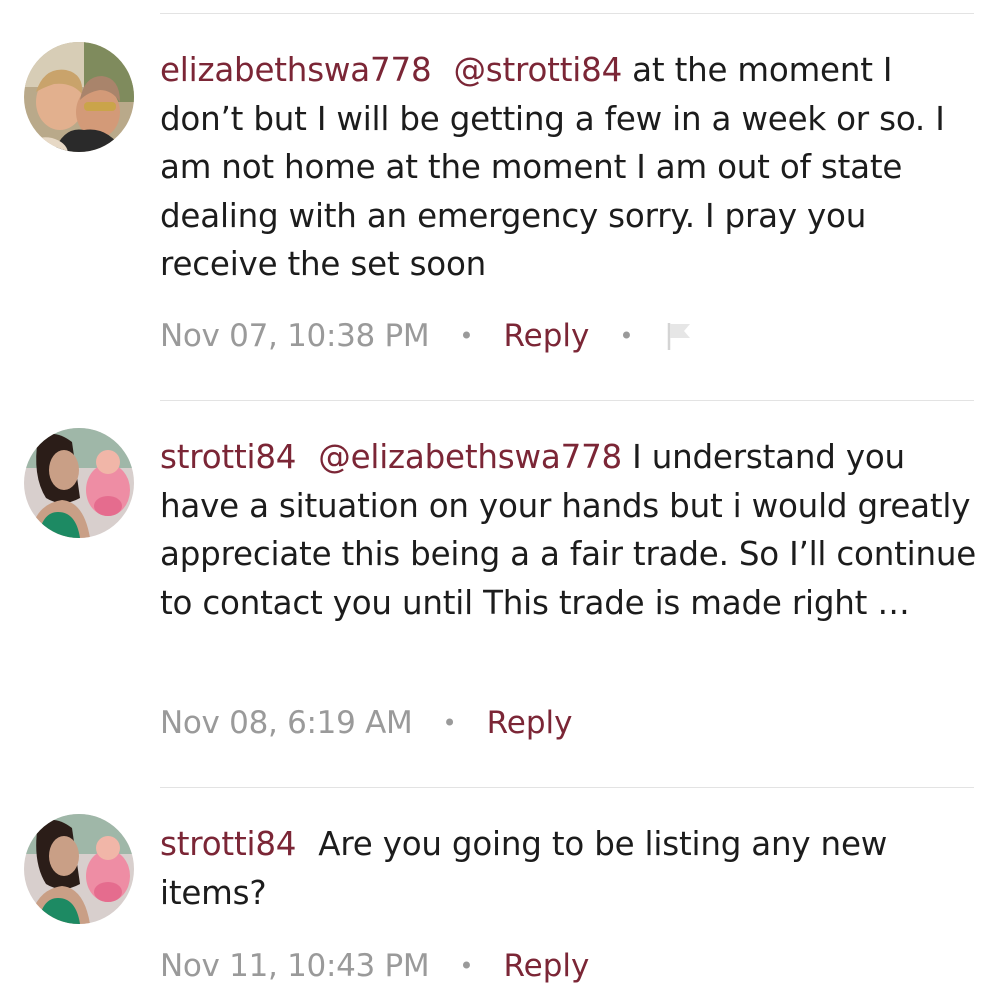 Image resolution: width=1000 pixels, height=1000 pixels. I want to click on comment-timestamp: Nov 08, 6:19 AM, so click(286, 723).